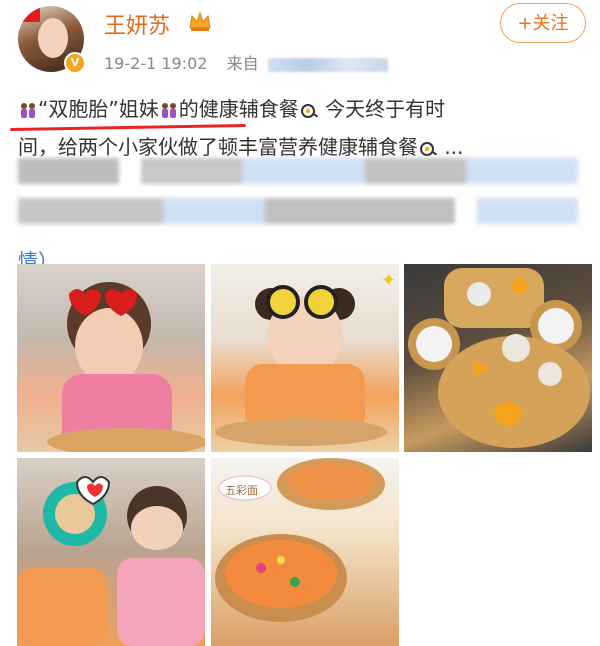  What do you see at coordinates (200, 21) in the screenshot?
I see `crown-vip-icon` at bounding box center [200, 21].